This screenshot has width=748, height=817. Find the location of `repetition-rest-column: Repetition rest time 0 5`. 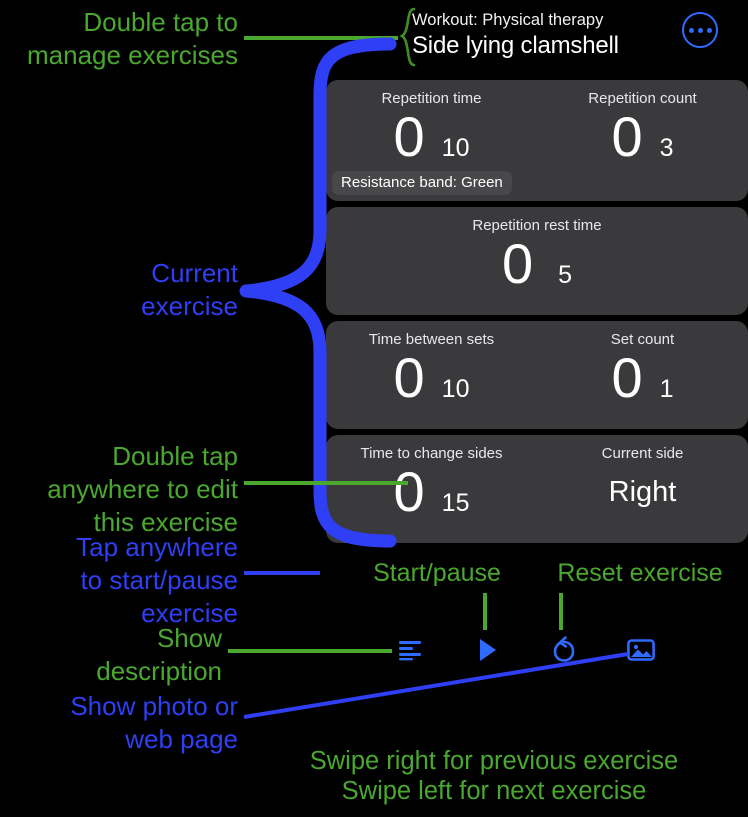

repetition-rest-column: Repetition rest time 0 5 is located at coordinates (537, 252).